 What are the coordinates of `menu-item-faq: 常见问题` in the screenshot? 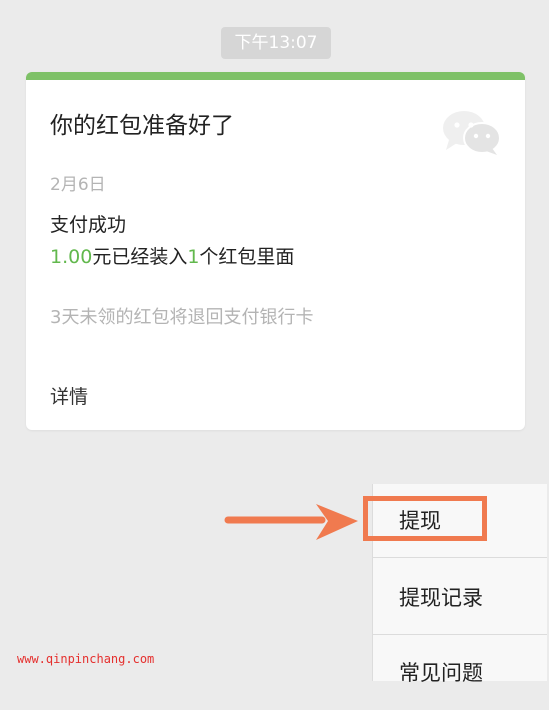 It's located at (460, 673).